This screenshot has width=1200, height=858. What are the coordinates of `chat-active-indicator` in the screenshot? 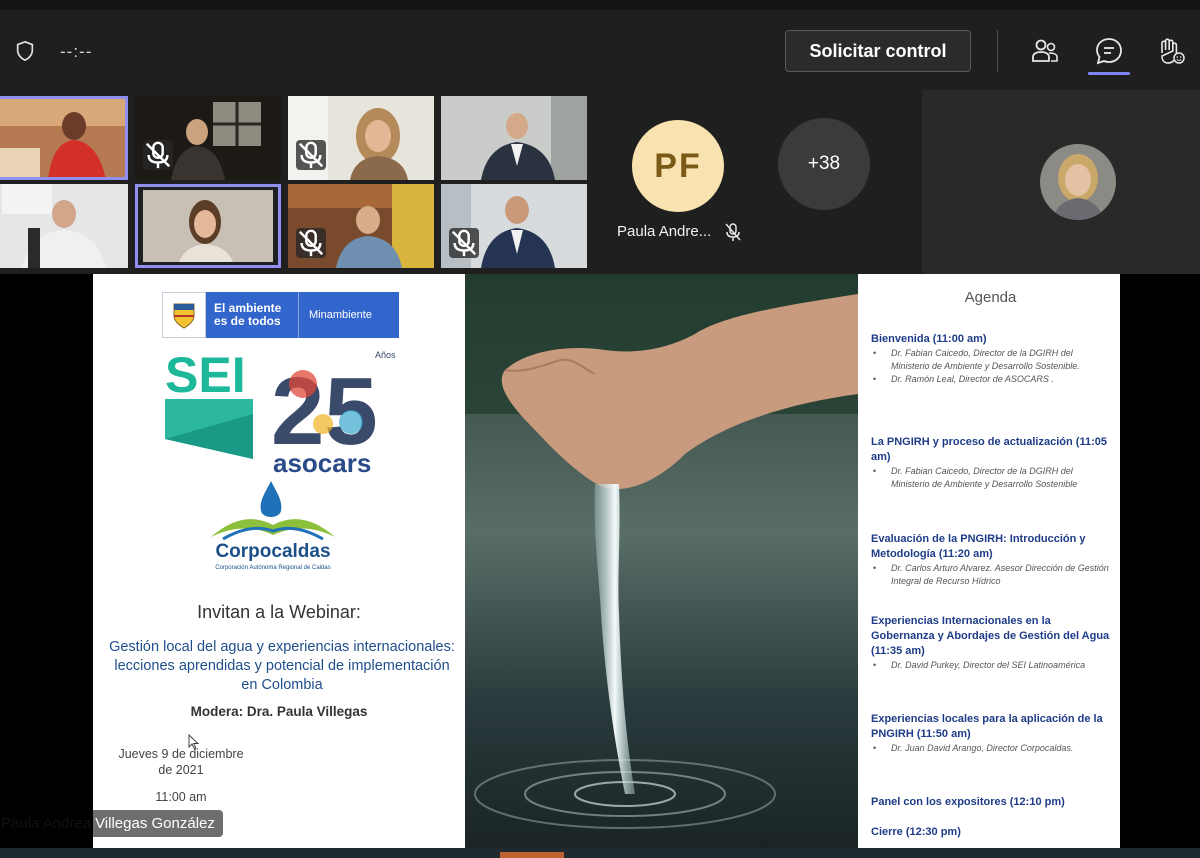 It's located at (1109, 73).